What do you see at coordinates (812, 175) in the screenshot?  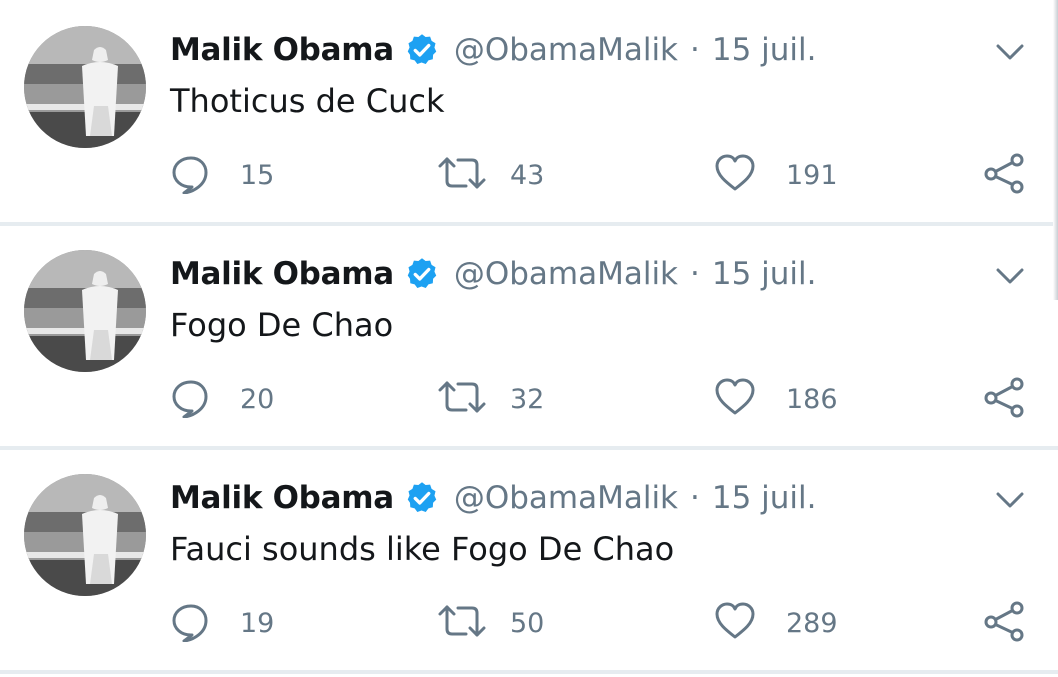 I see `like-count: 191` at bounding box center [812, 175].